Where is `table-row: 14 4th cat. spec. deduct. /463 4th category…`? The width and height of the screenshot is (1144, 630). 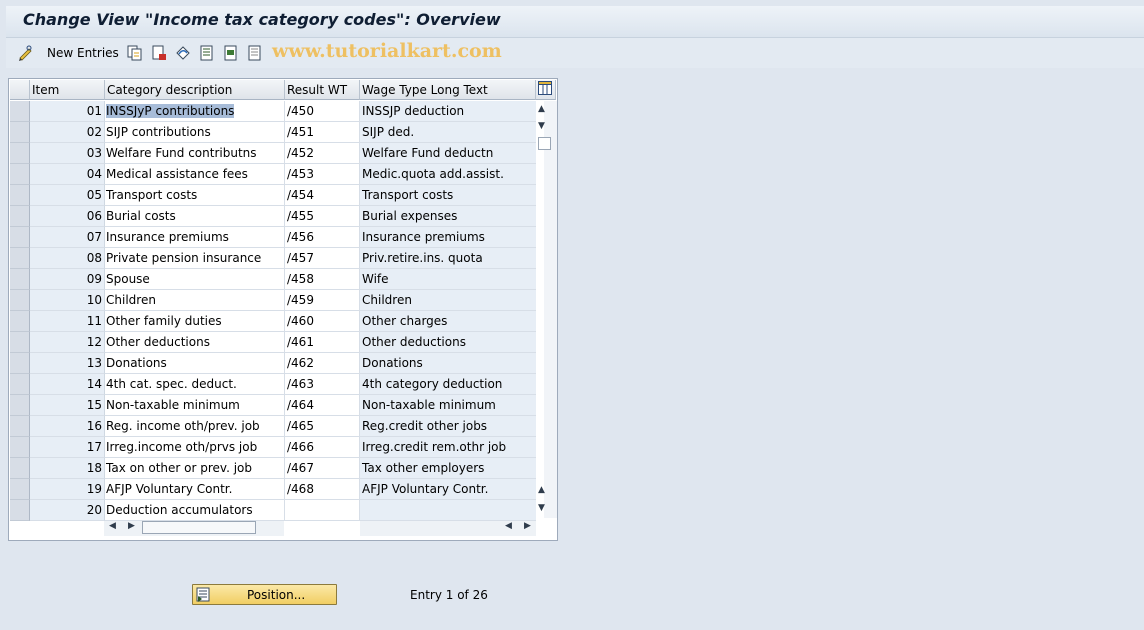 table-row: 14 4th cat. spec. deduct. /463 4th category… is located at coordinates (277, 384).